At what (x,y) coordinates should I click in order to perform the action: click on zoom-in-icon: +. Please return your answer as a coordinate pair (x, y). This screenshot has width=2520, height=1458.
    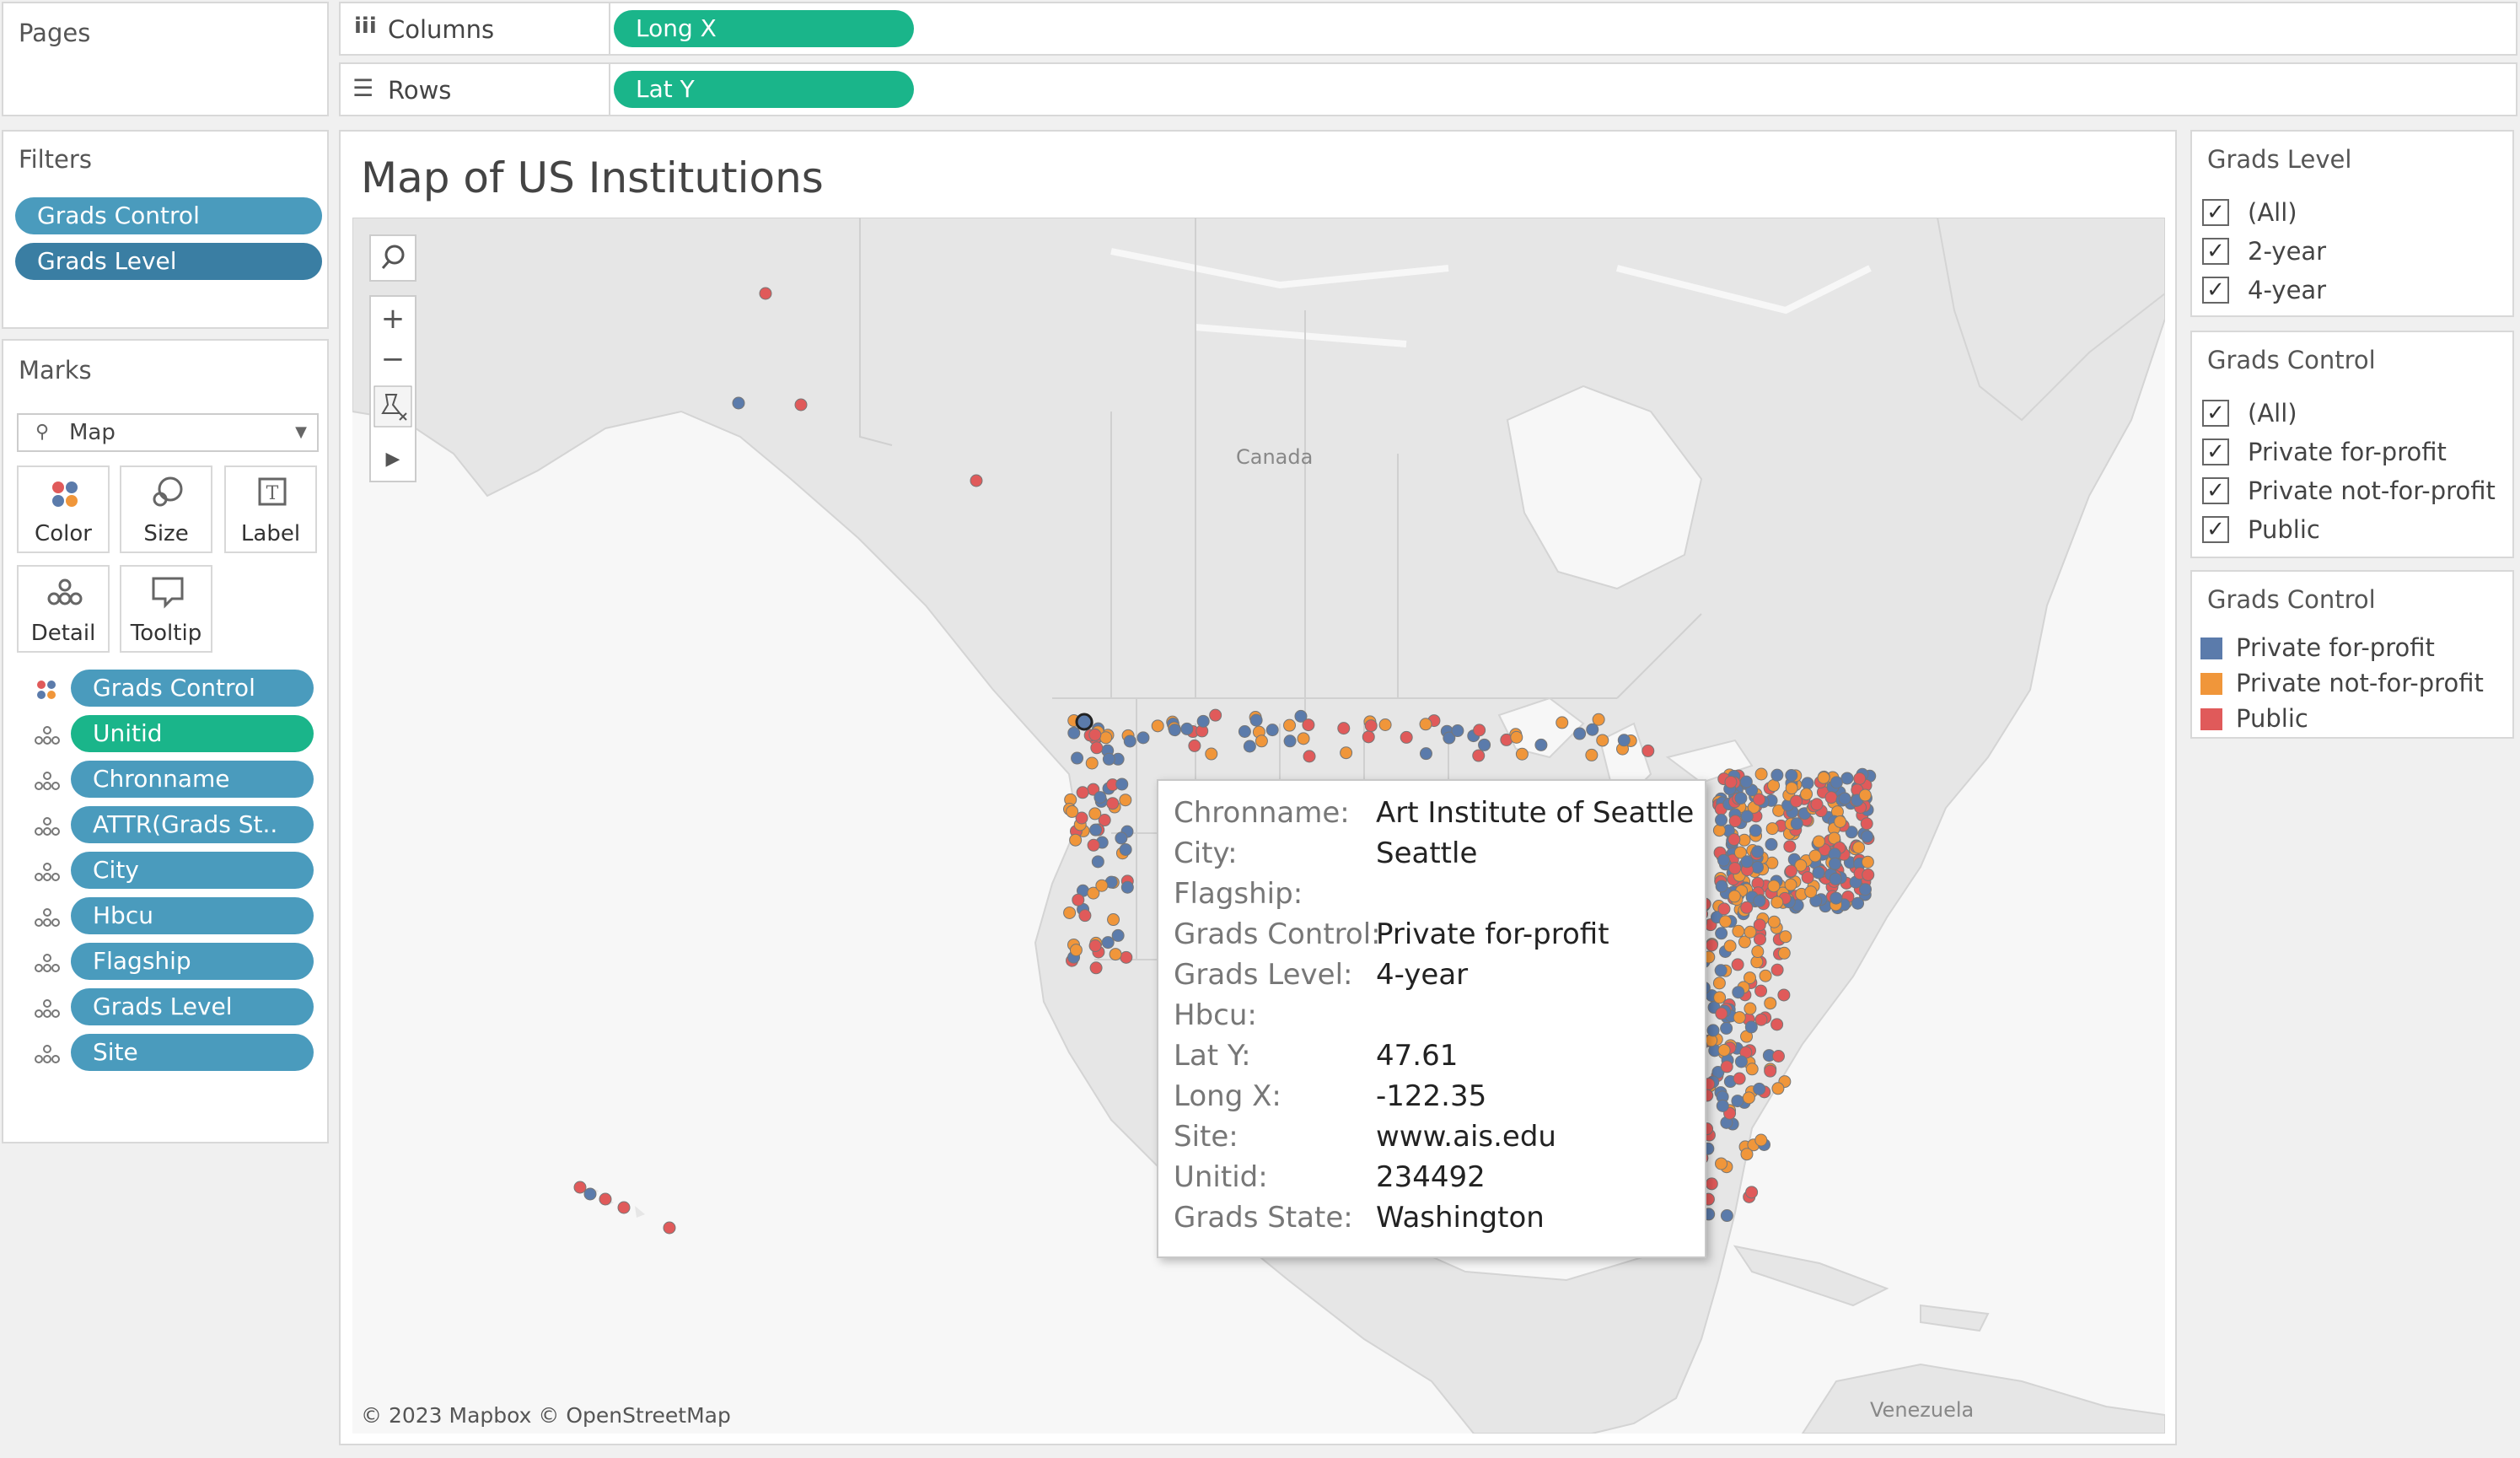
    Looking at the image, I should click on (393, 318).